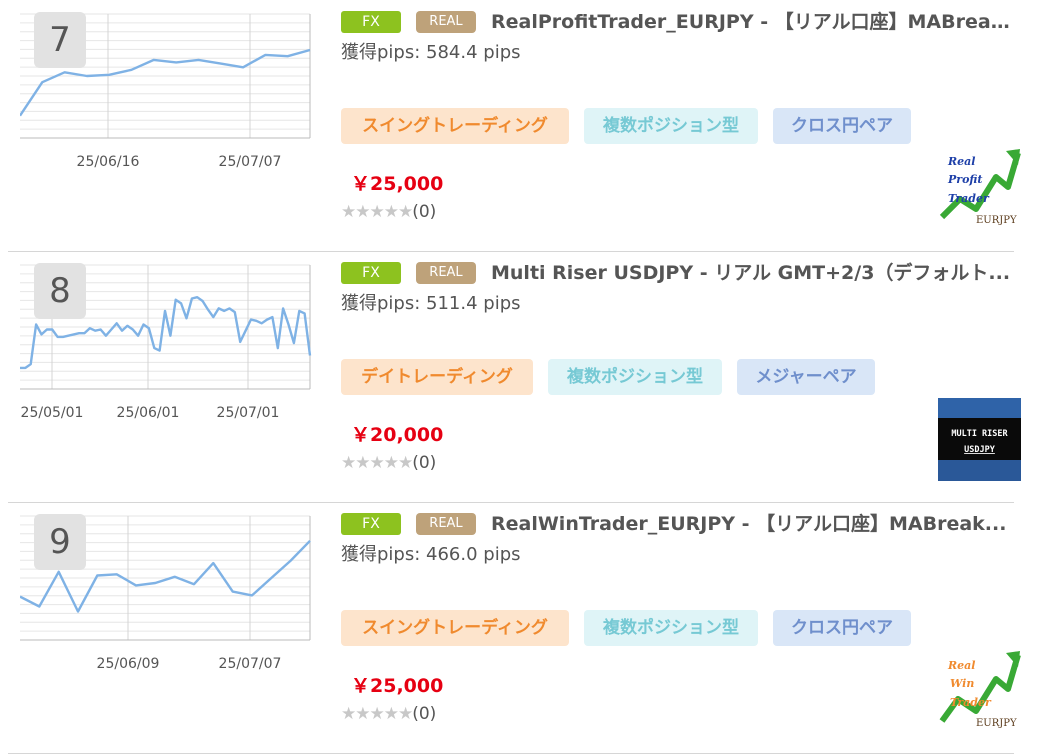 The image size is (1061, 754). I want to click on x-tick-label: 25/06/09, so click(128, 664).